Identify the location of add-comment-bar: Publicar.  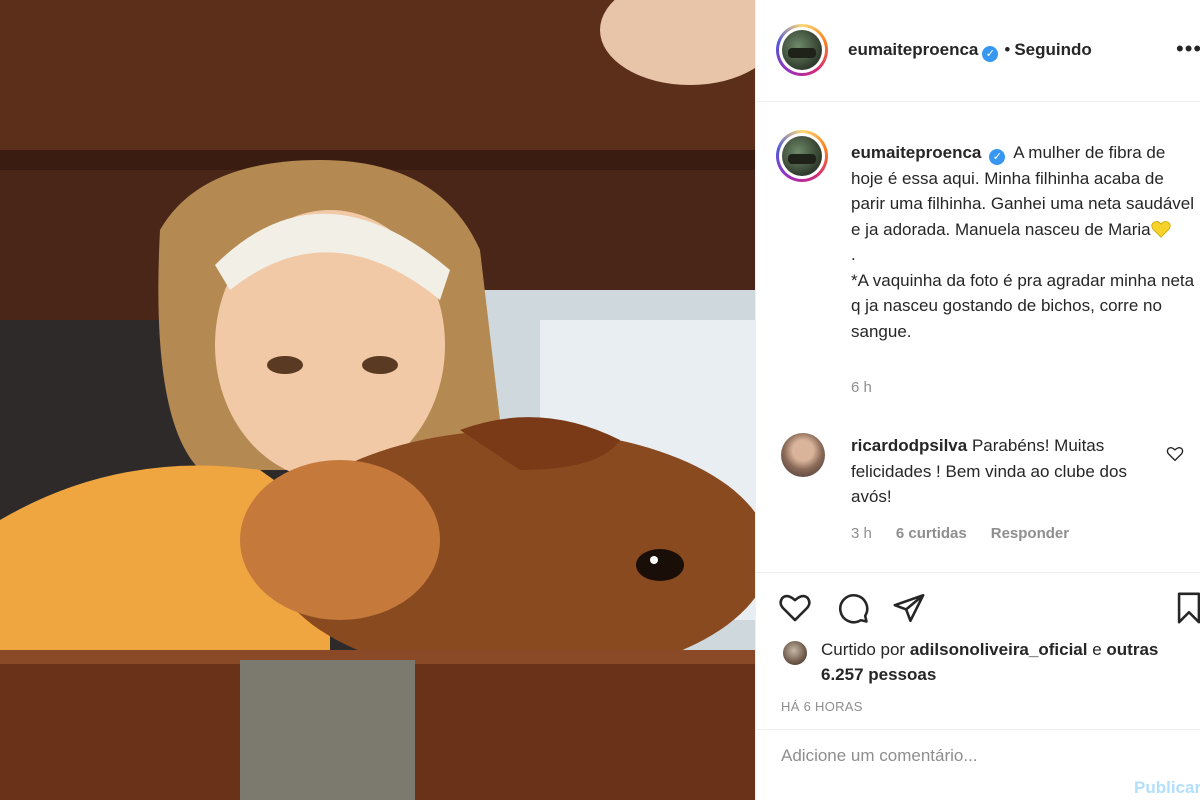
(978, 764).